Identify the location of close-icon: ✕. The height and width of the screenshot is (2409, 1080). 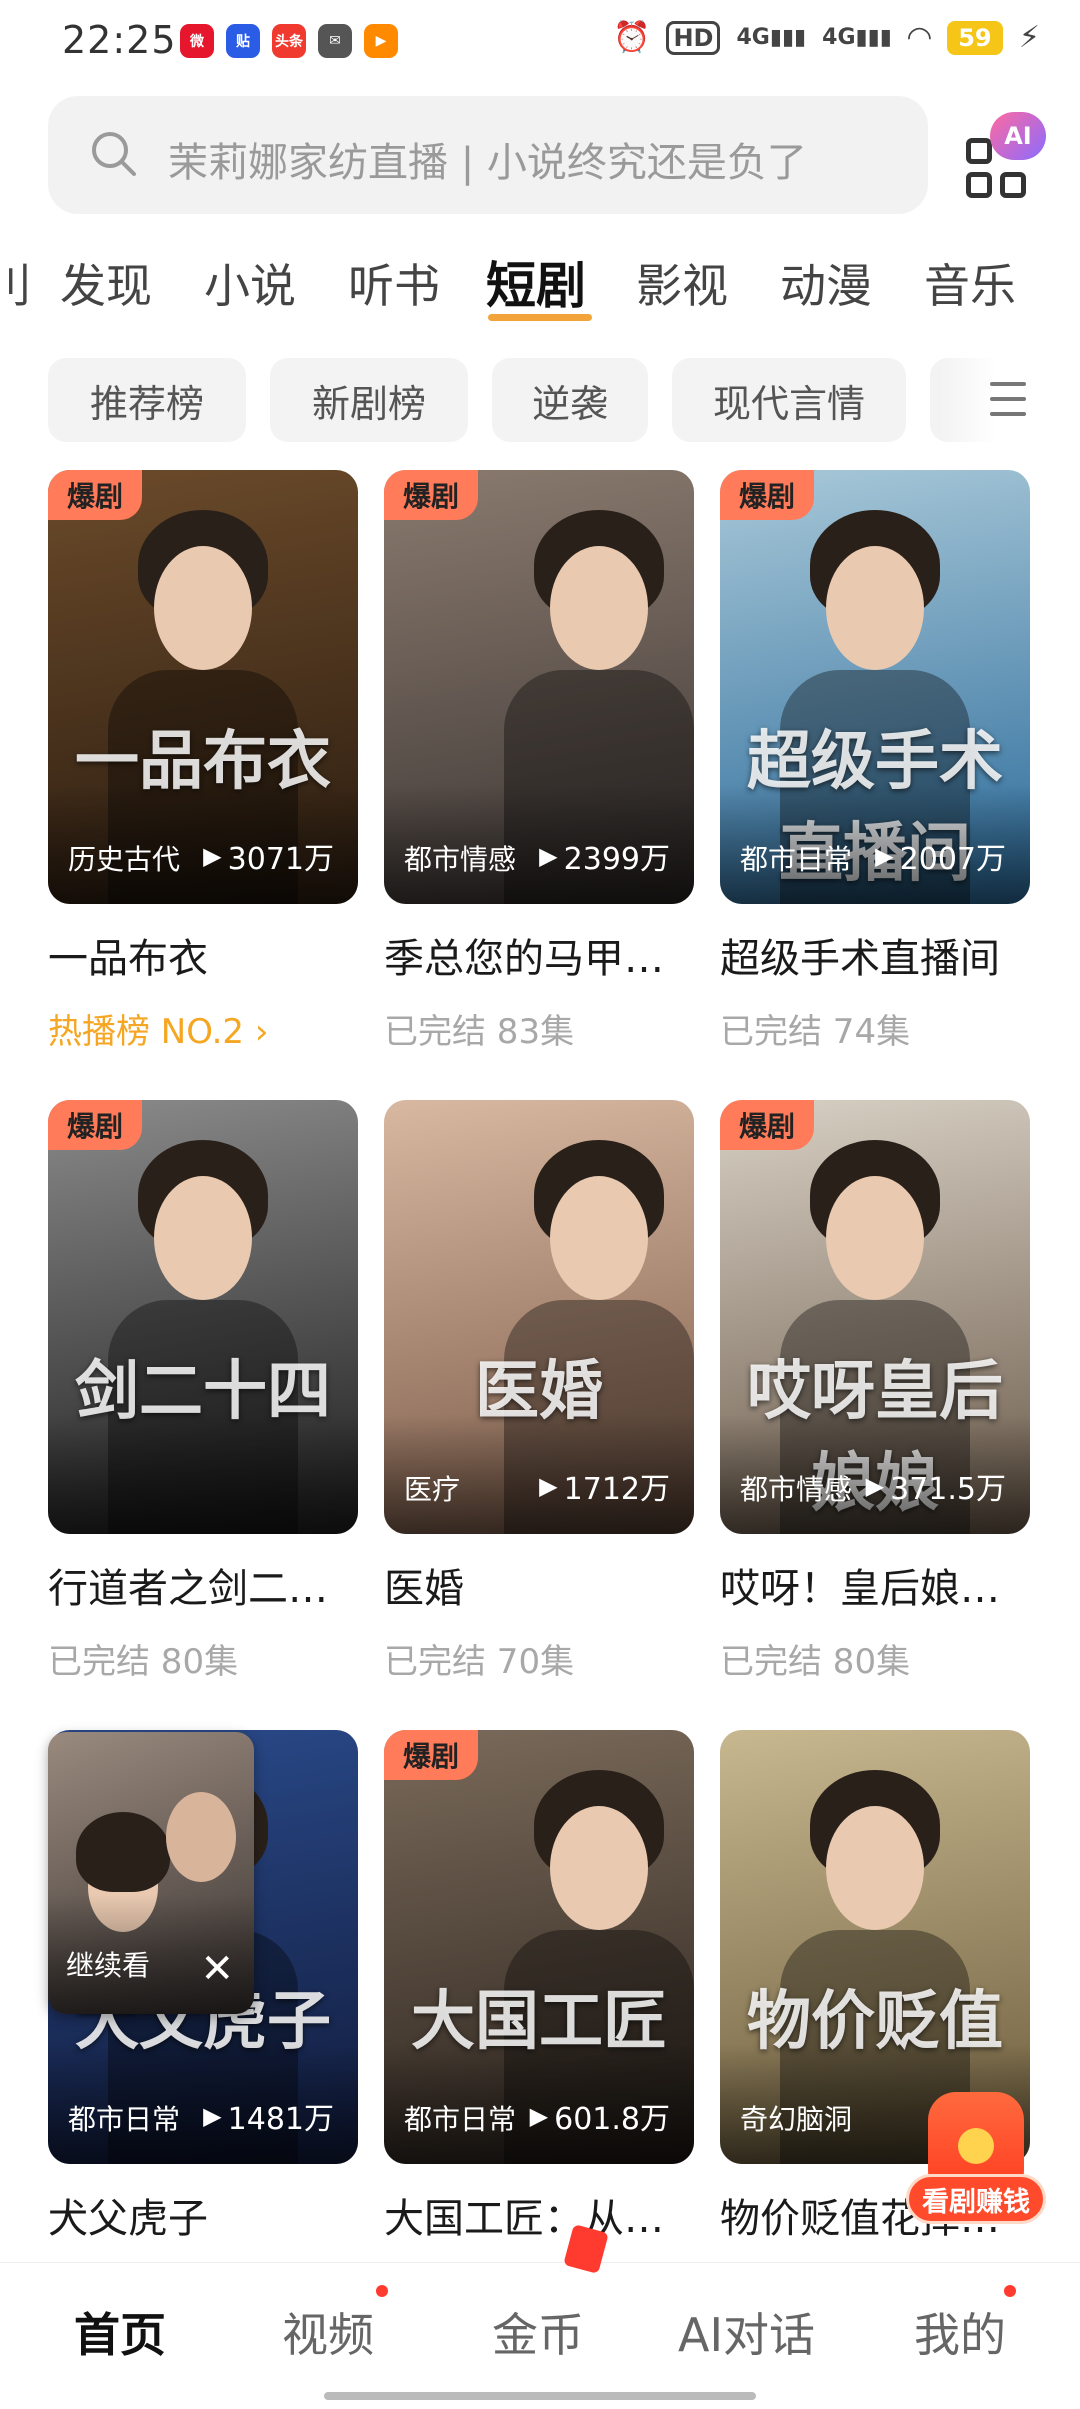
(217, 1969).